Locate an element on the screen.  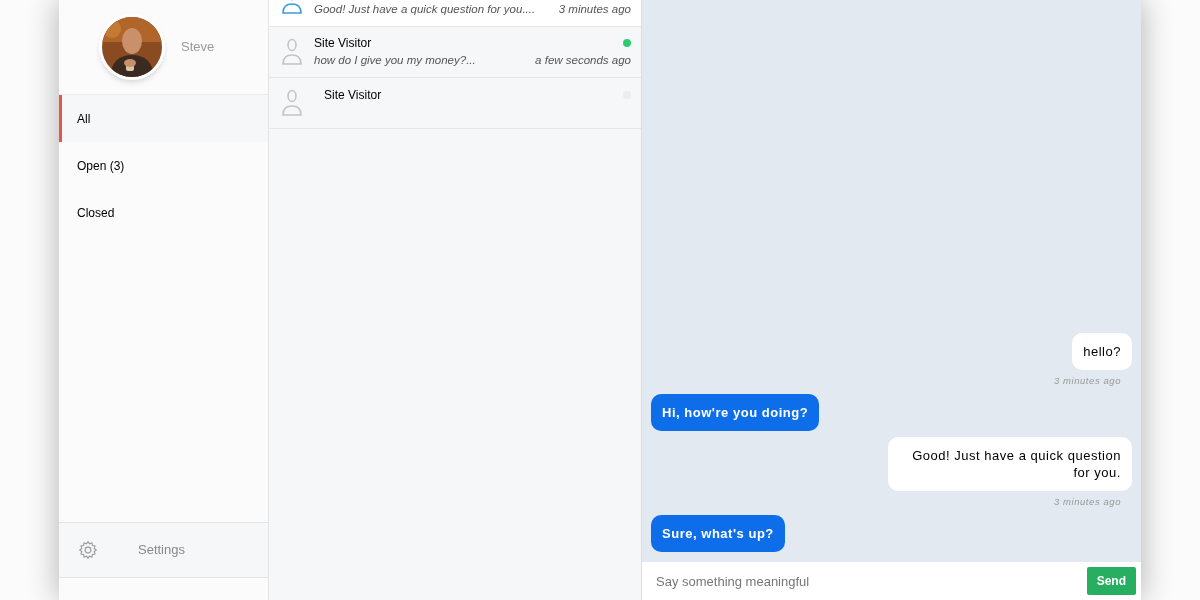
user-name: Steve is located at coordinates (198, 47).